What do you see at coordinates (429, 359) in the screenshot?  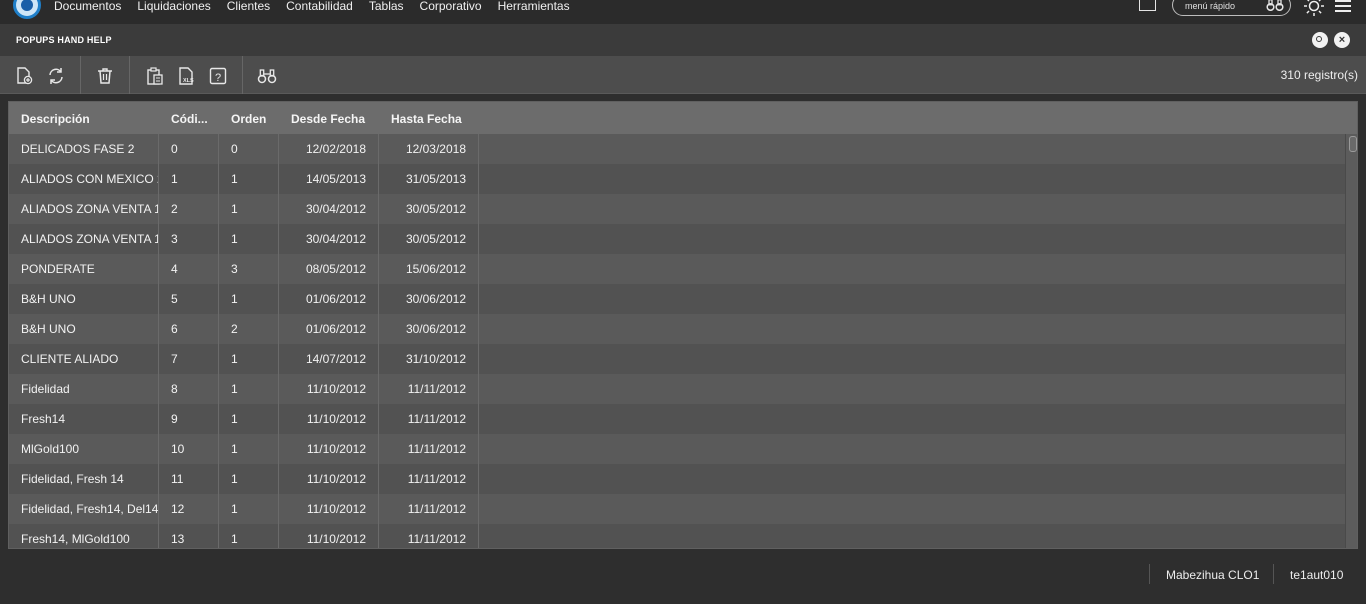 I see `cell-hasta-fecha: 31/10/2012` at bounding box center [429, 359].